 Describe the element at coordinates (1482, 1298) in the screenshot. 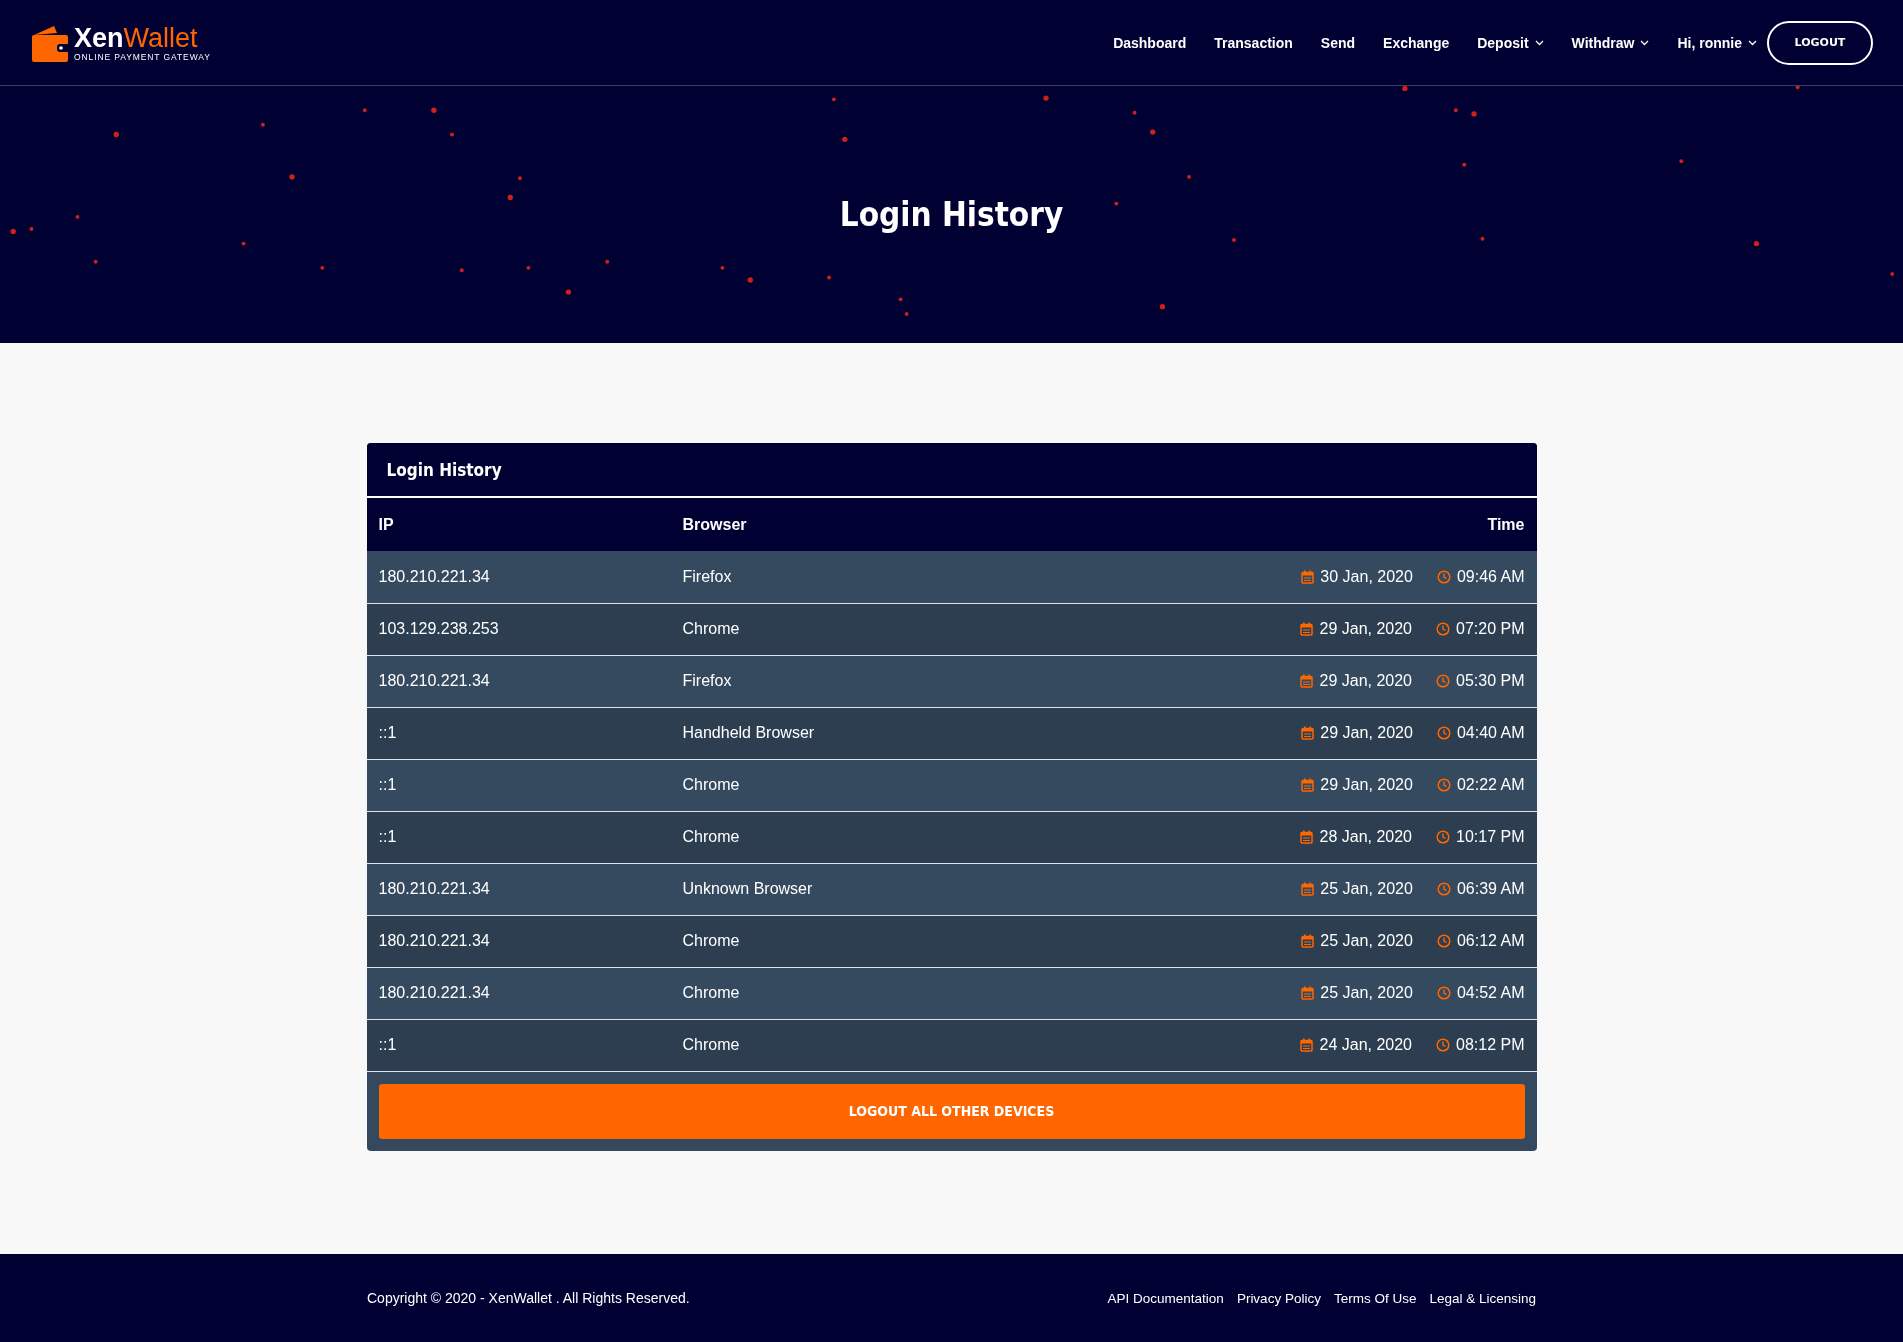

I see `footer-link: Legal & Licensing` at that location.